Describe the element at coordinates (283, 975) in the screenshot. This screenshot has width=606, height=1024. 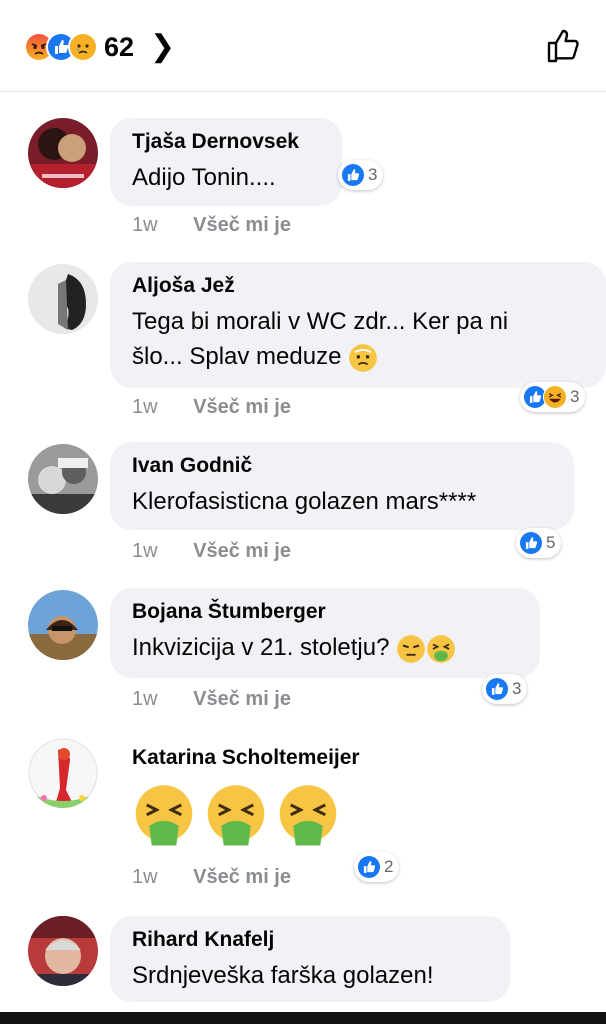
I see `comment-text: Srdnjeveška farška golazen!` at that location.